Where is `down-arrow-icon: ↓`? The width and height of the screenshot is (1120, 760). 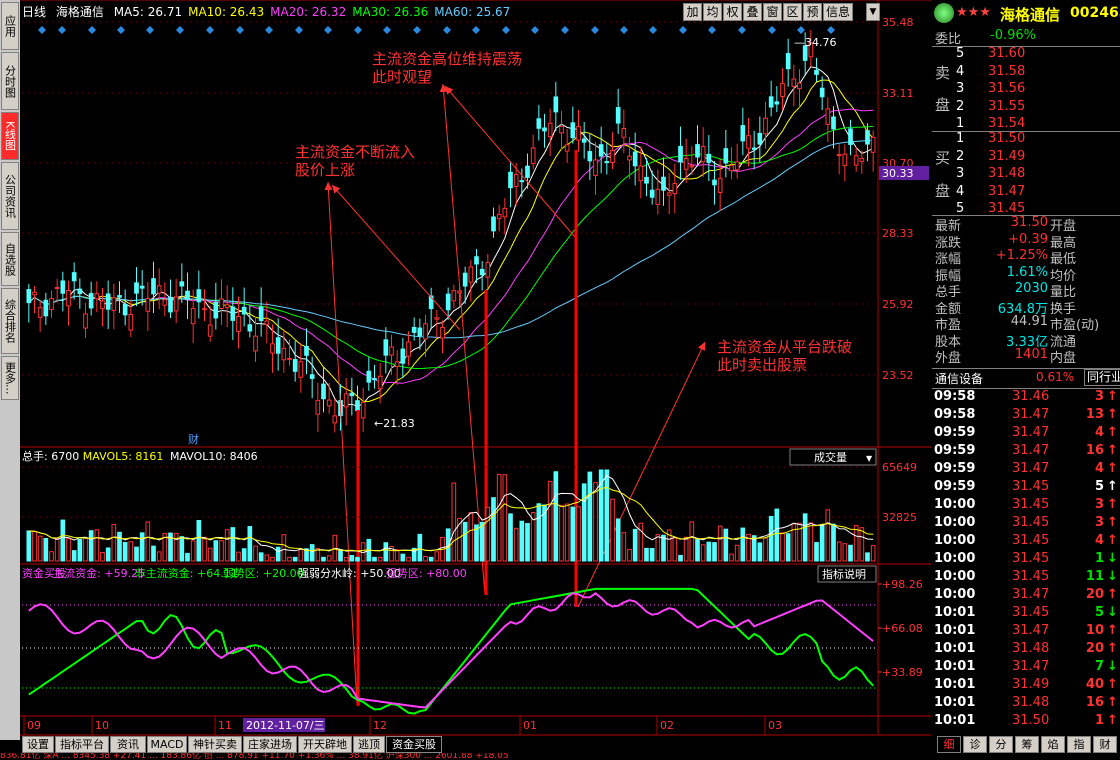
down-arrow-icon: ↓ is located at coordinates (1112, 666).